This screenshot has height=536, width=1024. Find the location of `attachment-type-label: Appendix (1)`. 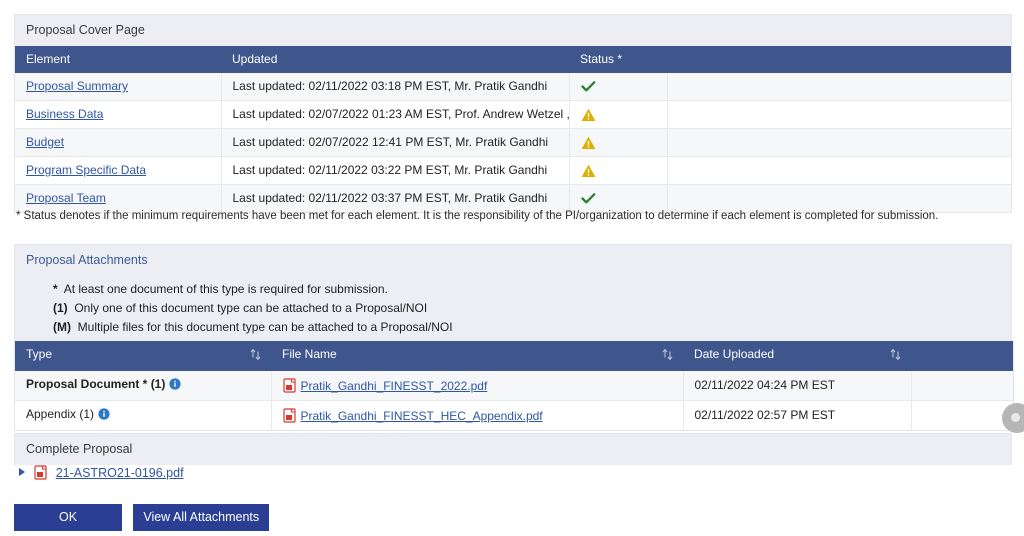

attachment-type-label: Appendix (1) is located at coordinates (60, 414).